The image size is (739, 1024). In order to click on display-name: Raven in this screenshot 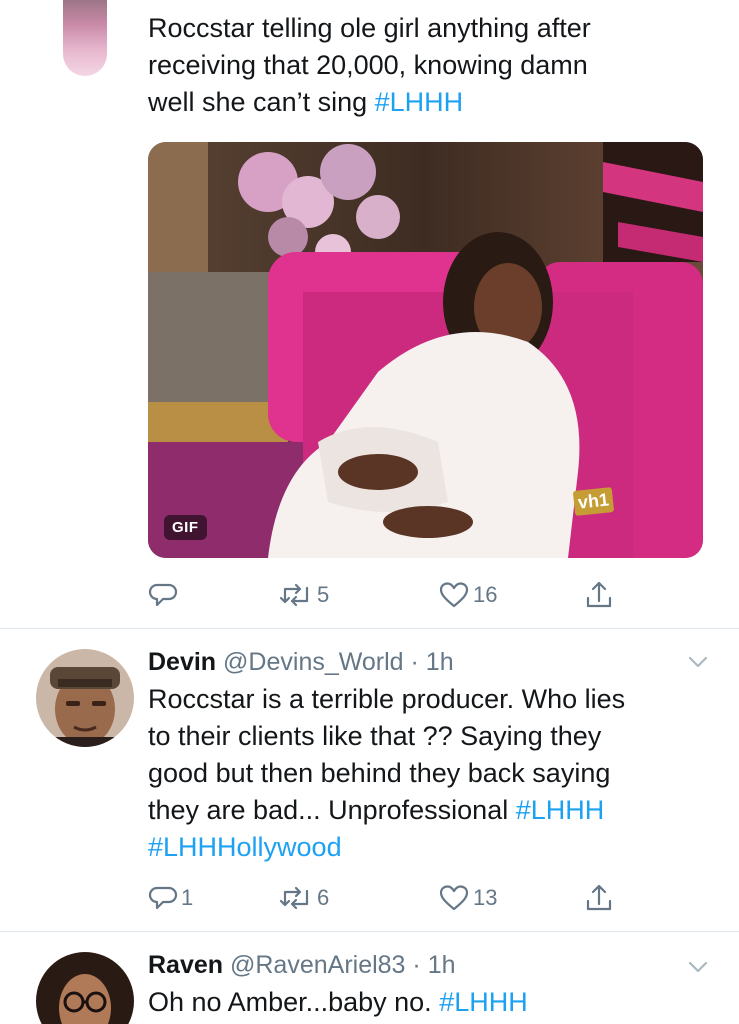, I will do `click(185, 965)`.